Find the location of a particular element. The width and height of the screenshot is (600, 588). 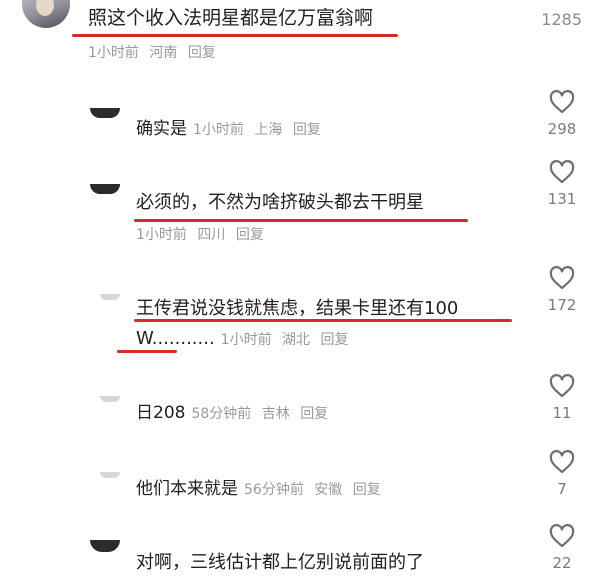

reply-meta: 1小时前 四川 回复 is located at coordinates (200, 234).